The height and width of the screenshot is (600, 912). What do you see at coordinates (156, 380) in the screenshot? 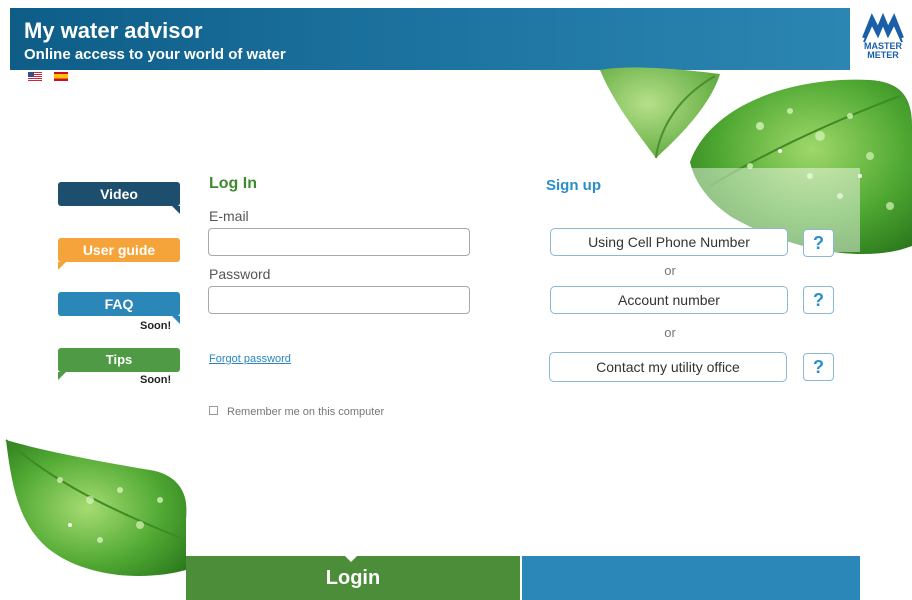
I see `tips-soon-note: Soon!` at bounding box center [156, 380].